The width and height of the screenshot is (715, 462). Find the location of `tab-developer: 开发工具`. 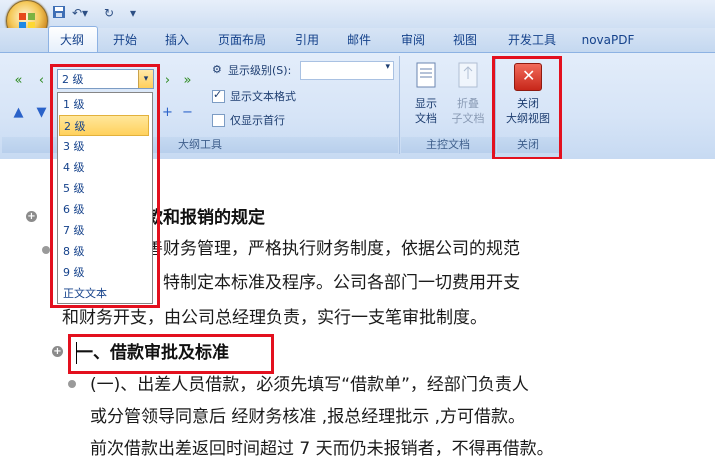

tab-developer: 开发工具 is located at coordinates (532, 40).